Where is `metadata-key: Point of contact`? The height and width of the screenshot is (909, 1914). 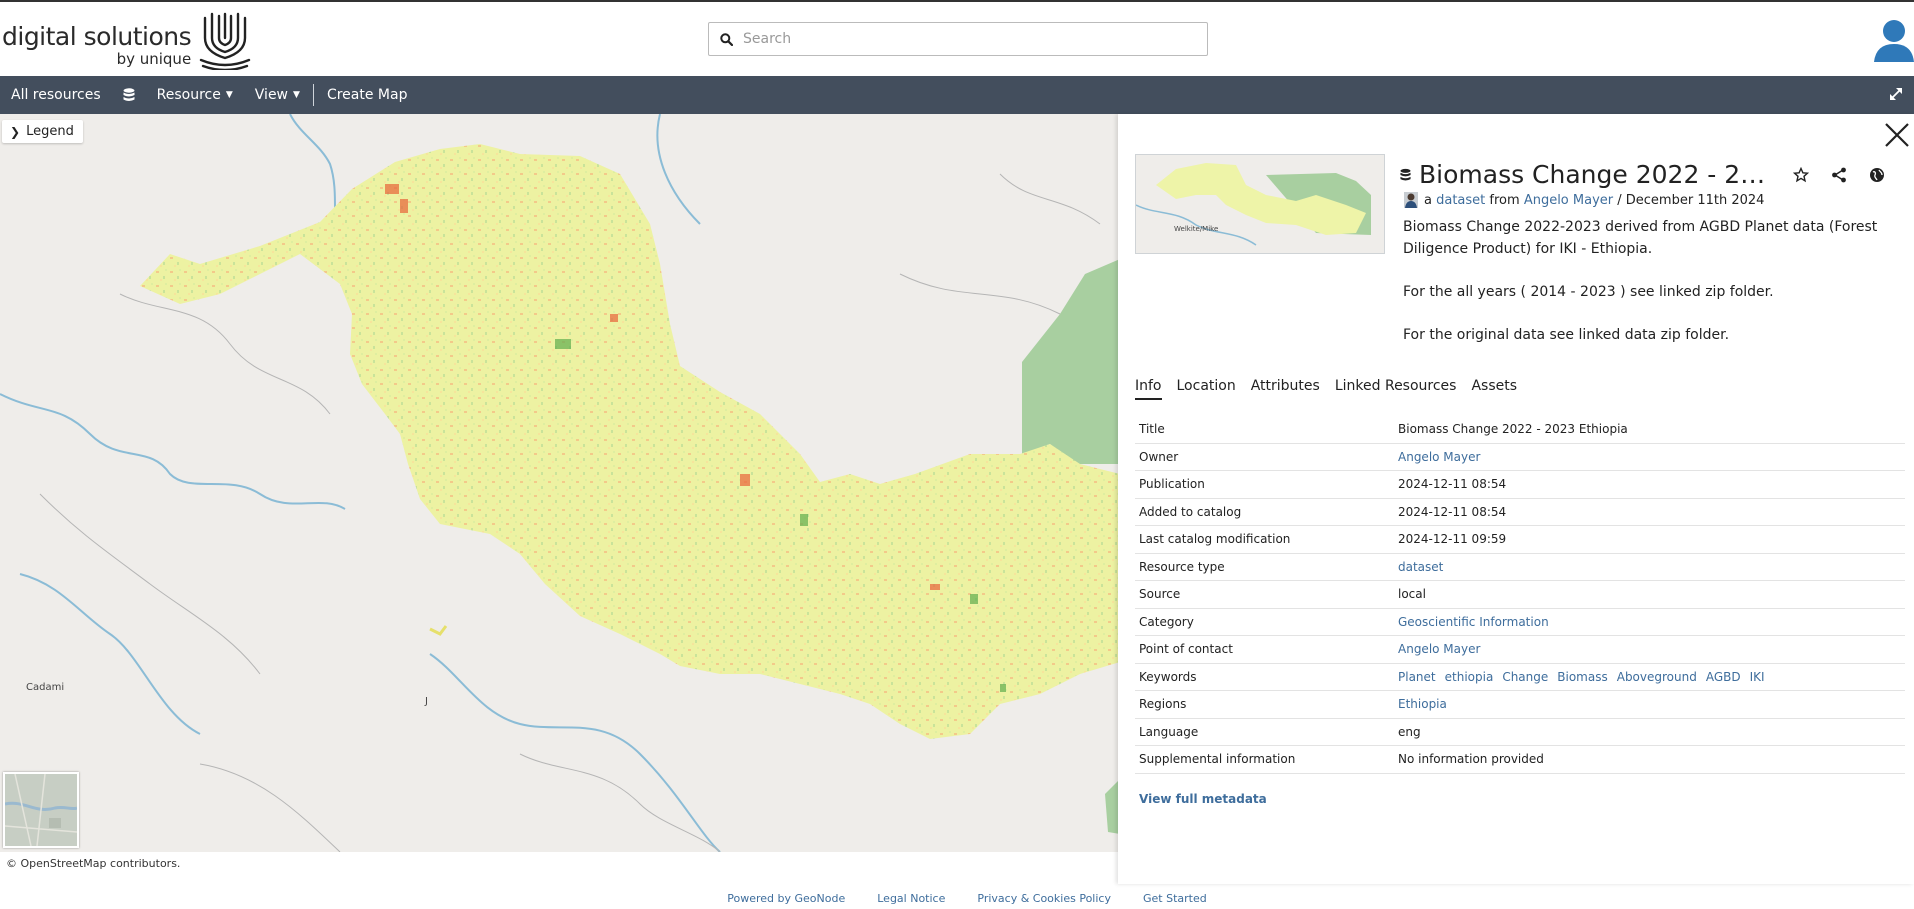
metadata-key: Point of contact is located at coordinates (1186, 649).